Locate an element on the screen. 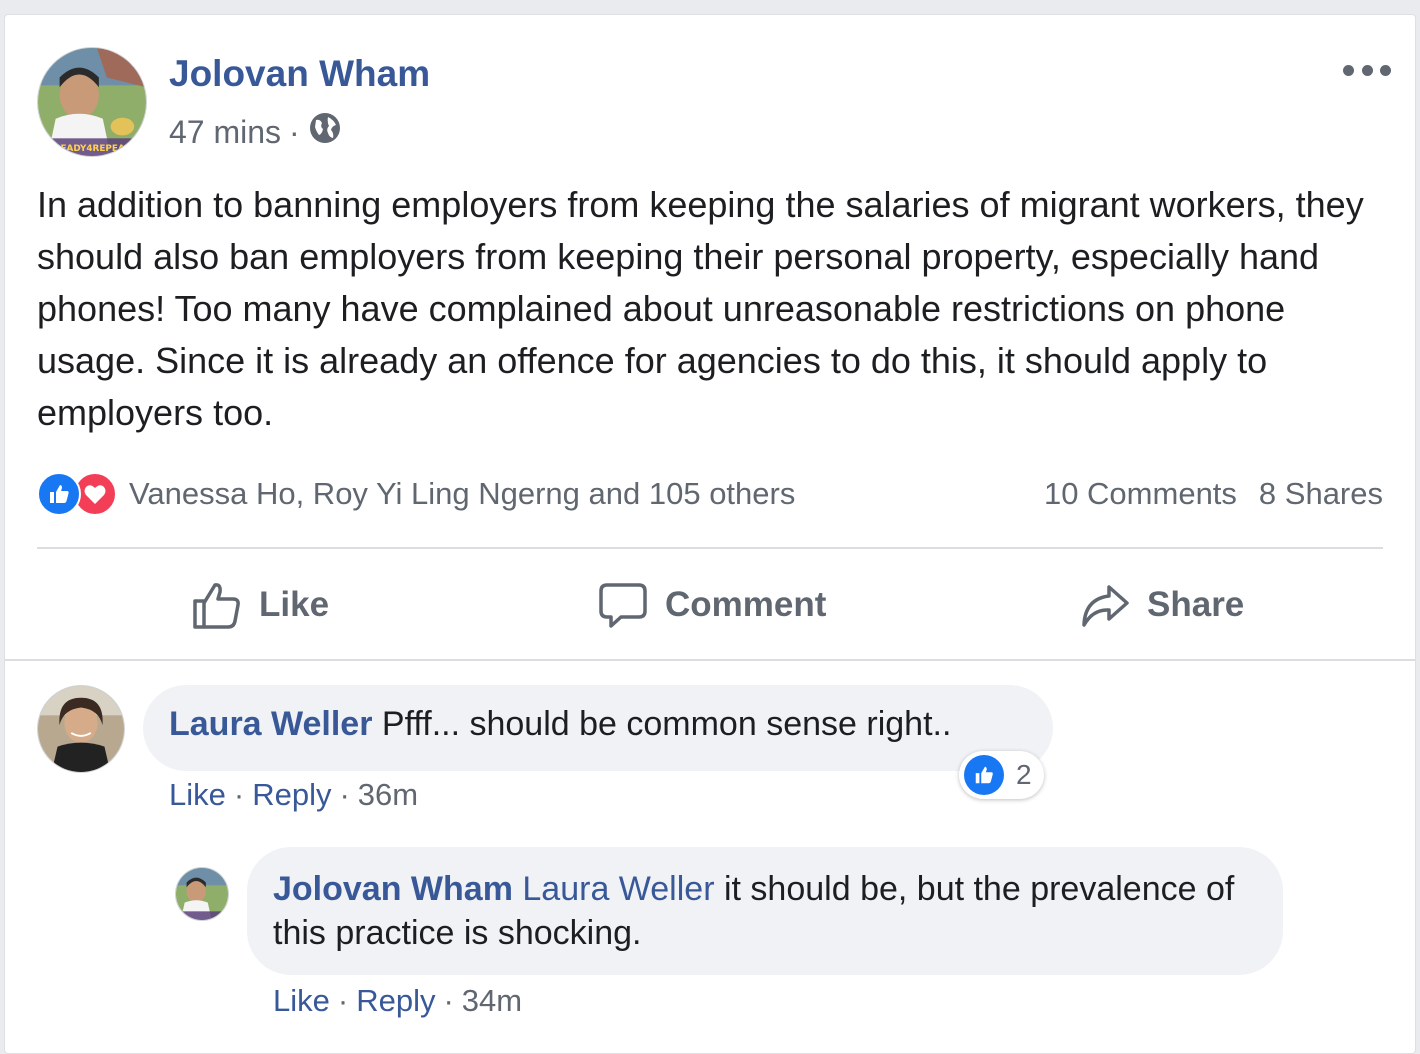 This screenshot has height=1054, width=1420. comment-reaction-count: 2 is located at coordinates (1024, 774).